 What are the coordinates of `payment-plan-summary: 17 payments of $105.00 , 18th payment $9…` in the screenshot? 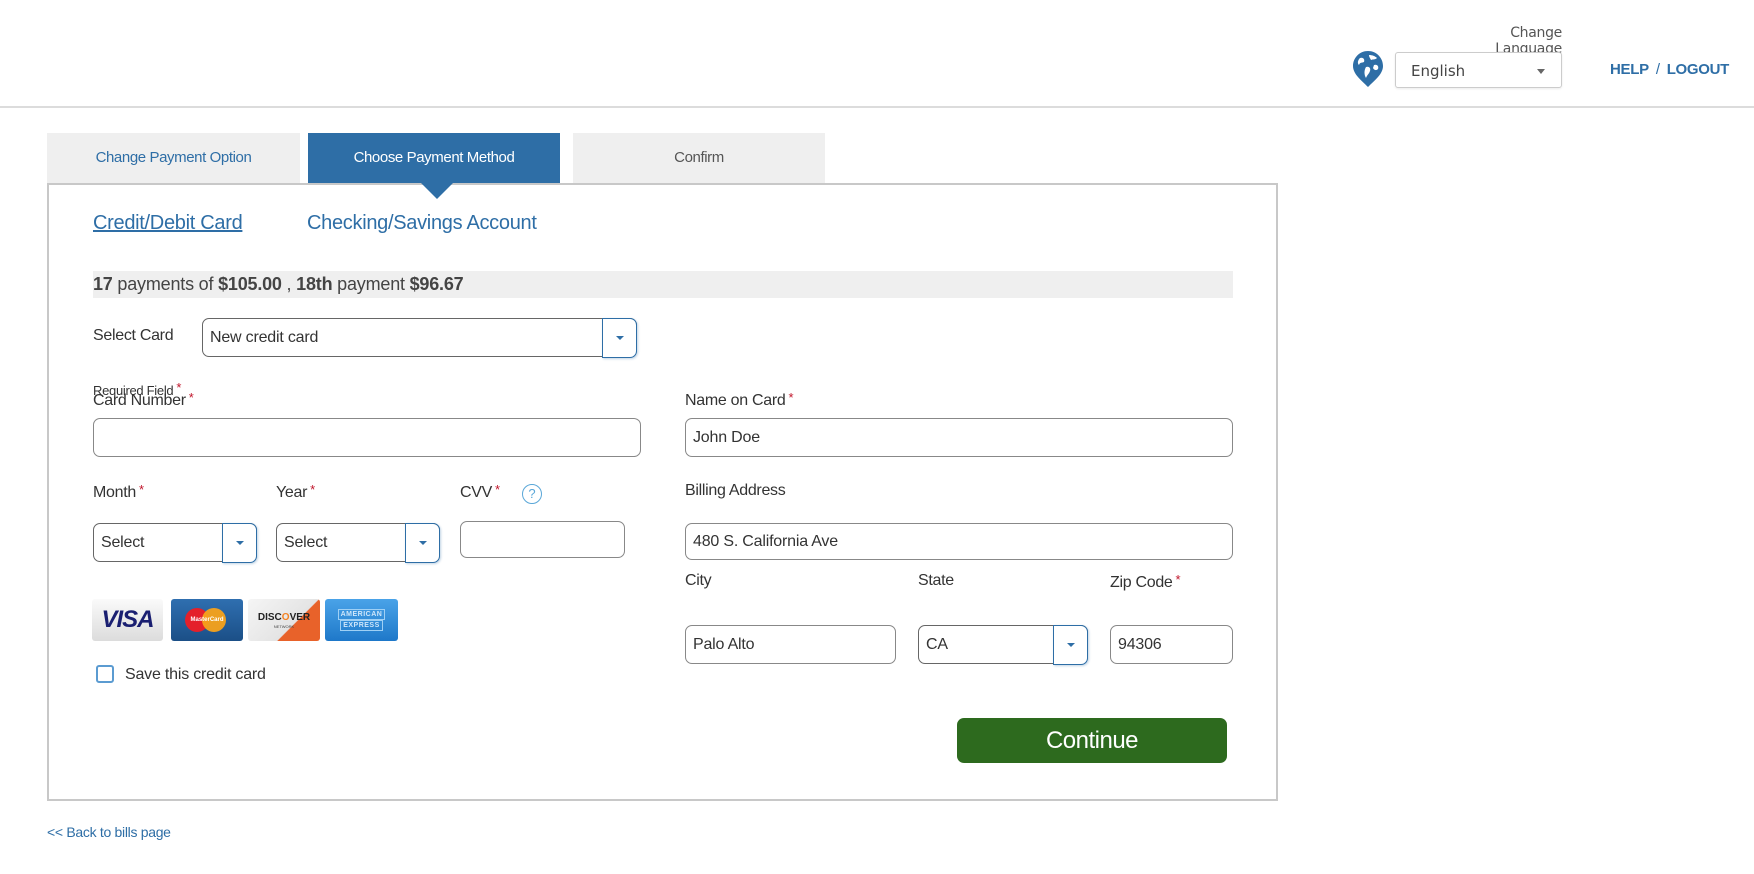 It's located at (663, 284).